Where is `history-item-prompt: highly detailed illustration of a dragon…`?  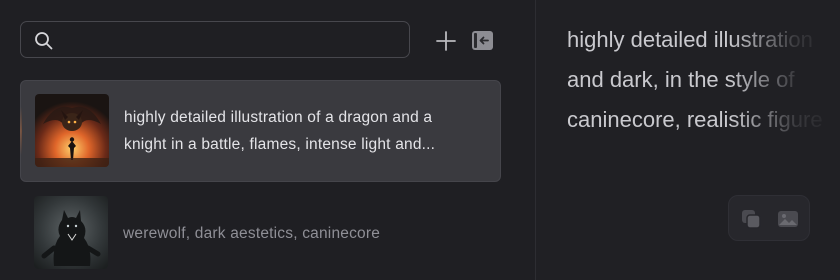
history-item-prompt: highly detailed illustration of a dragon… is located at coordinates (306, 131).